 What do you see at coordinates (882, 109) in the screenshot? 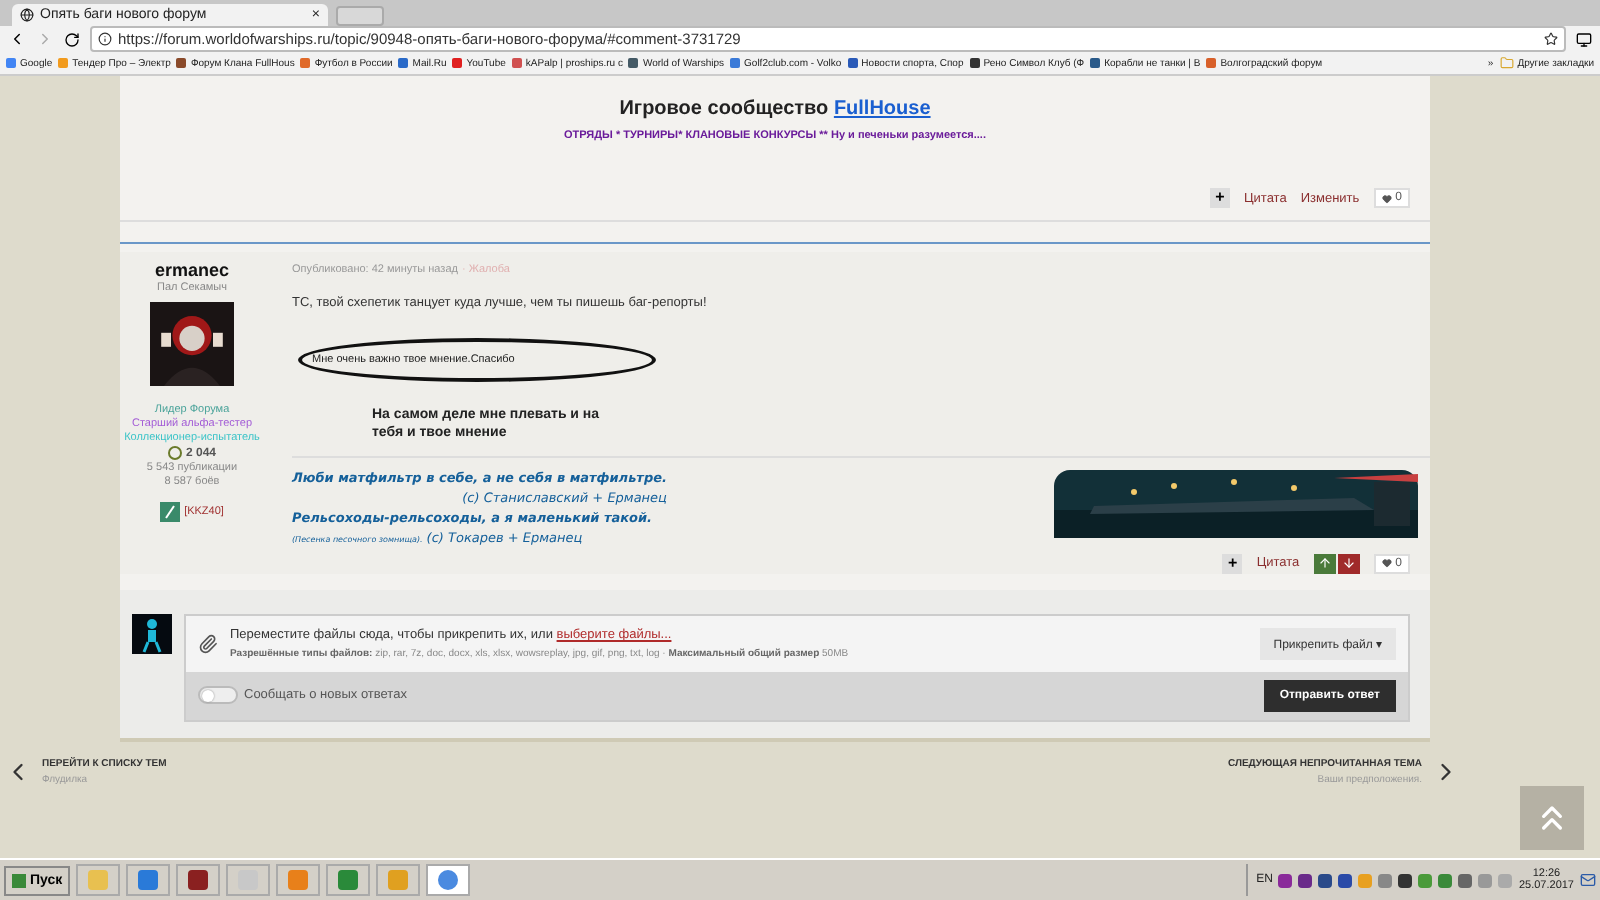
I see `clan-link: FullHouse` at bounding box center [882, 109].